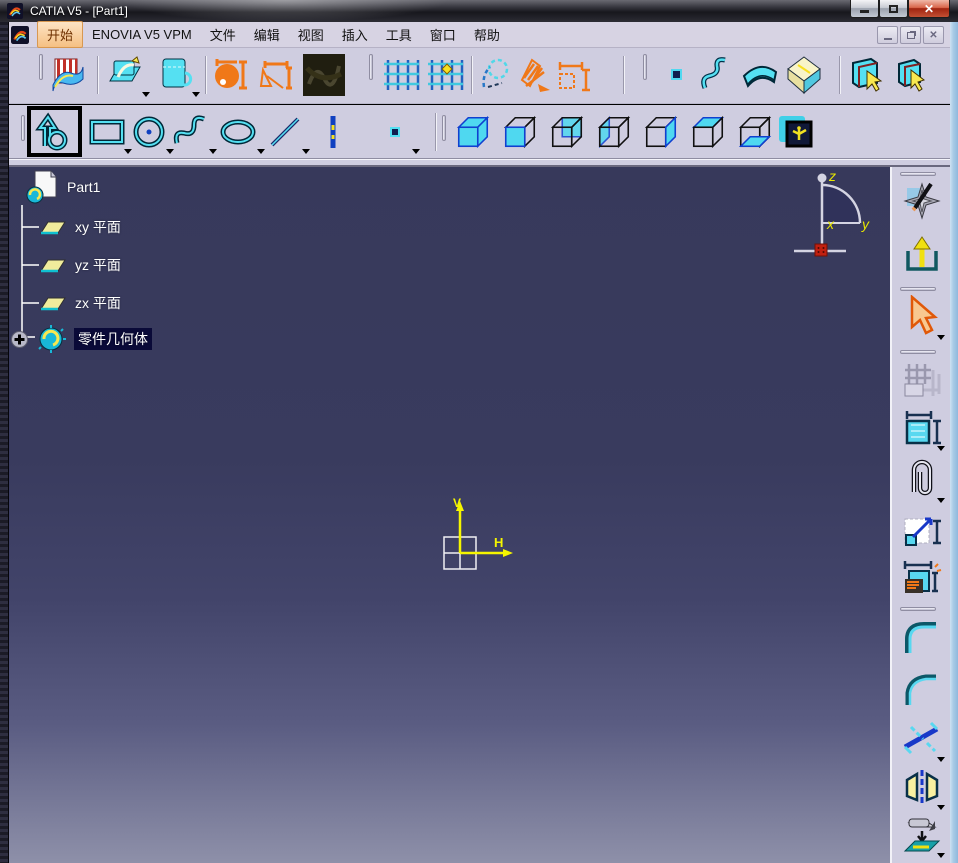  What do you see at coordinates (923, 740) in the screenshot?
I see `trim-icon` at bounding box center [923, 740].